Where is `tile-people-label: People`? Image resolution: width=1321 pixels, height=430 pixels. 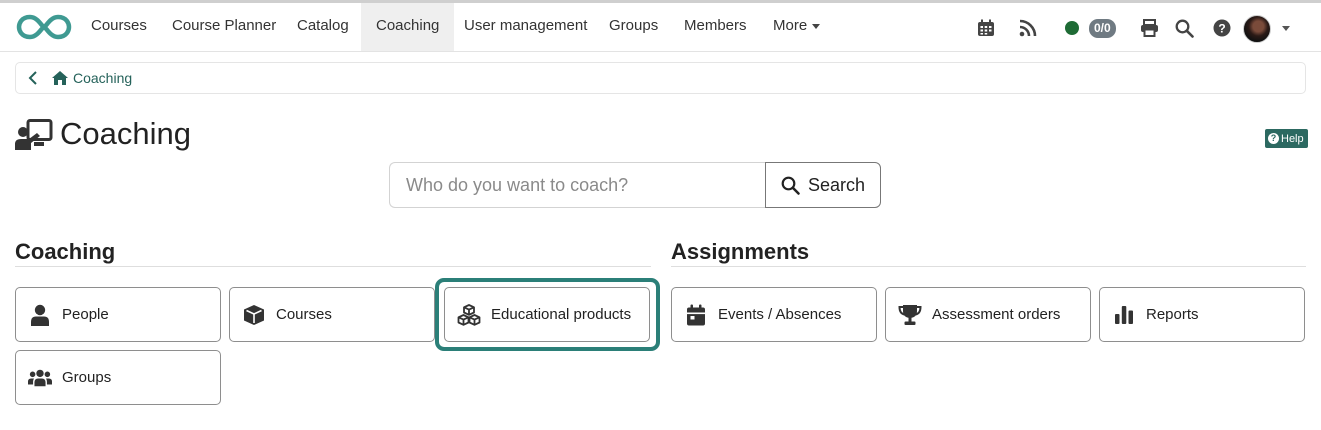 tile-people-label: People is located at coordinates (85, 314).